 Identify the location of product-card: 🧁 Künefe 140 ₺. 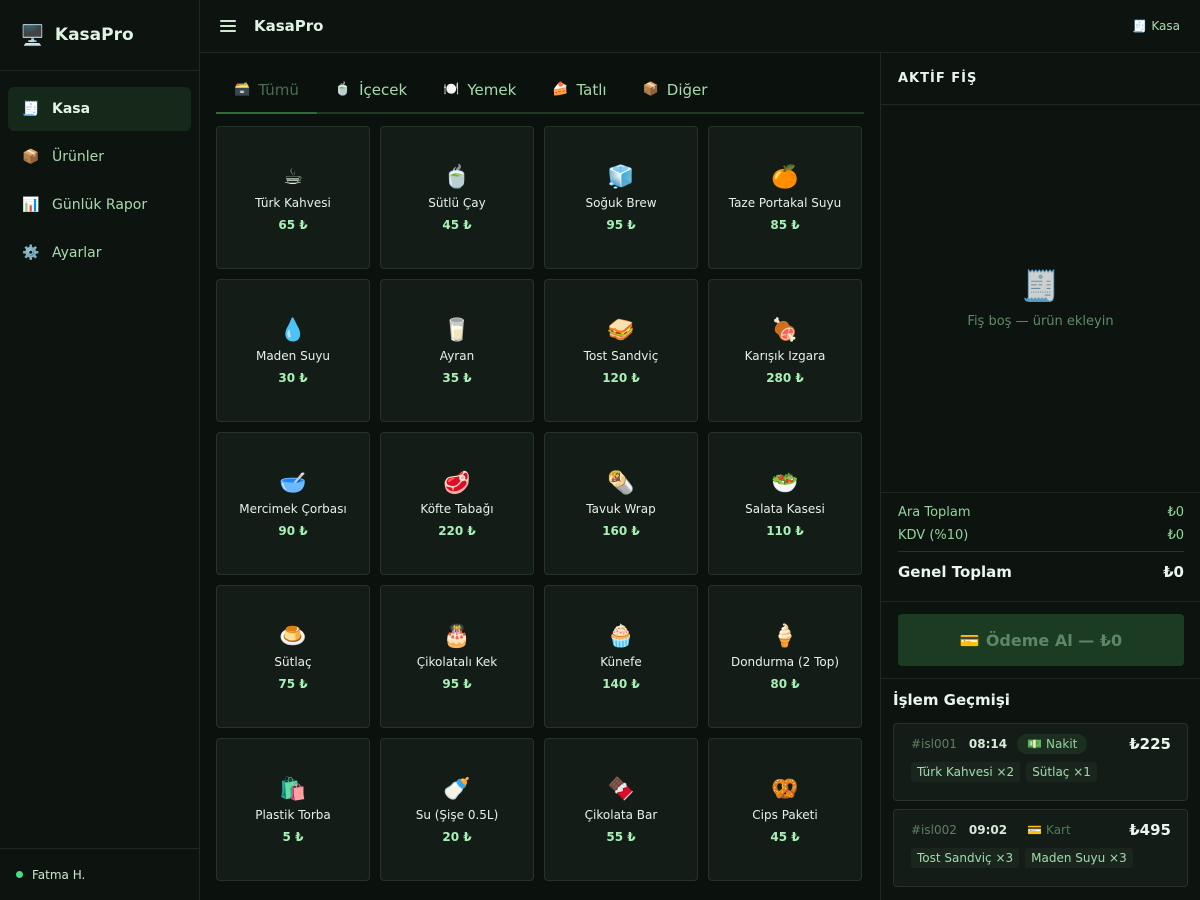
(621, 656).